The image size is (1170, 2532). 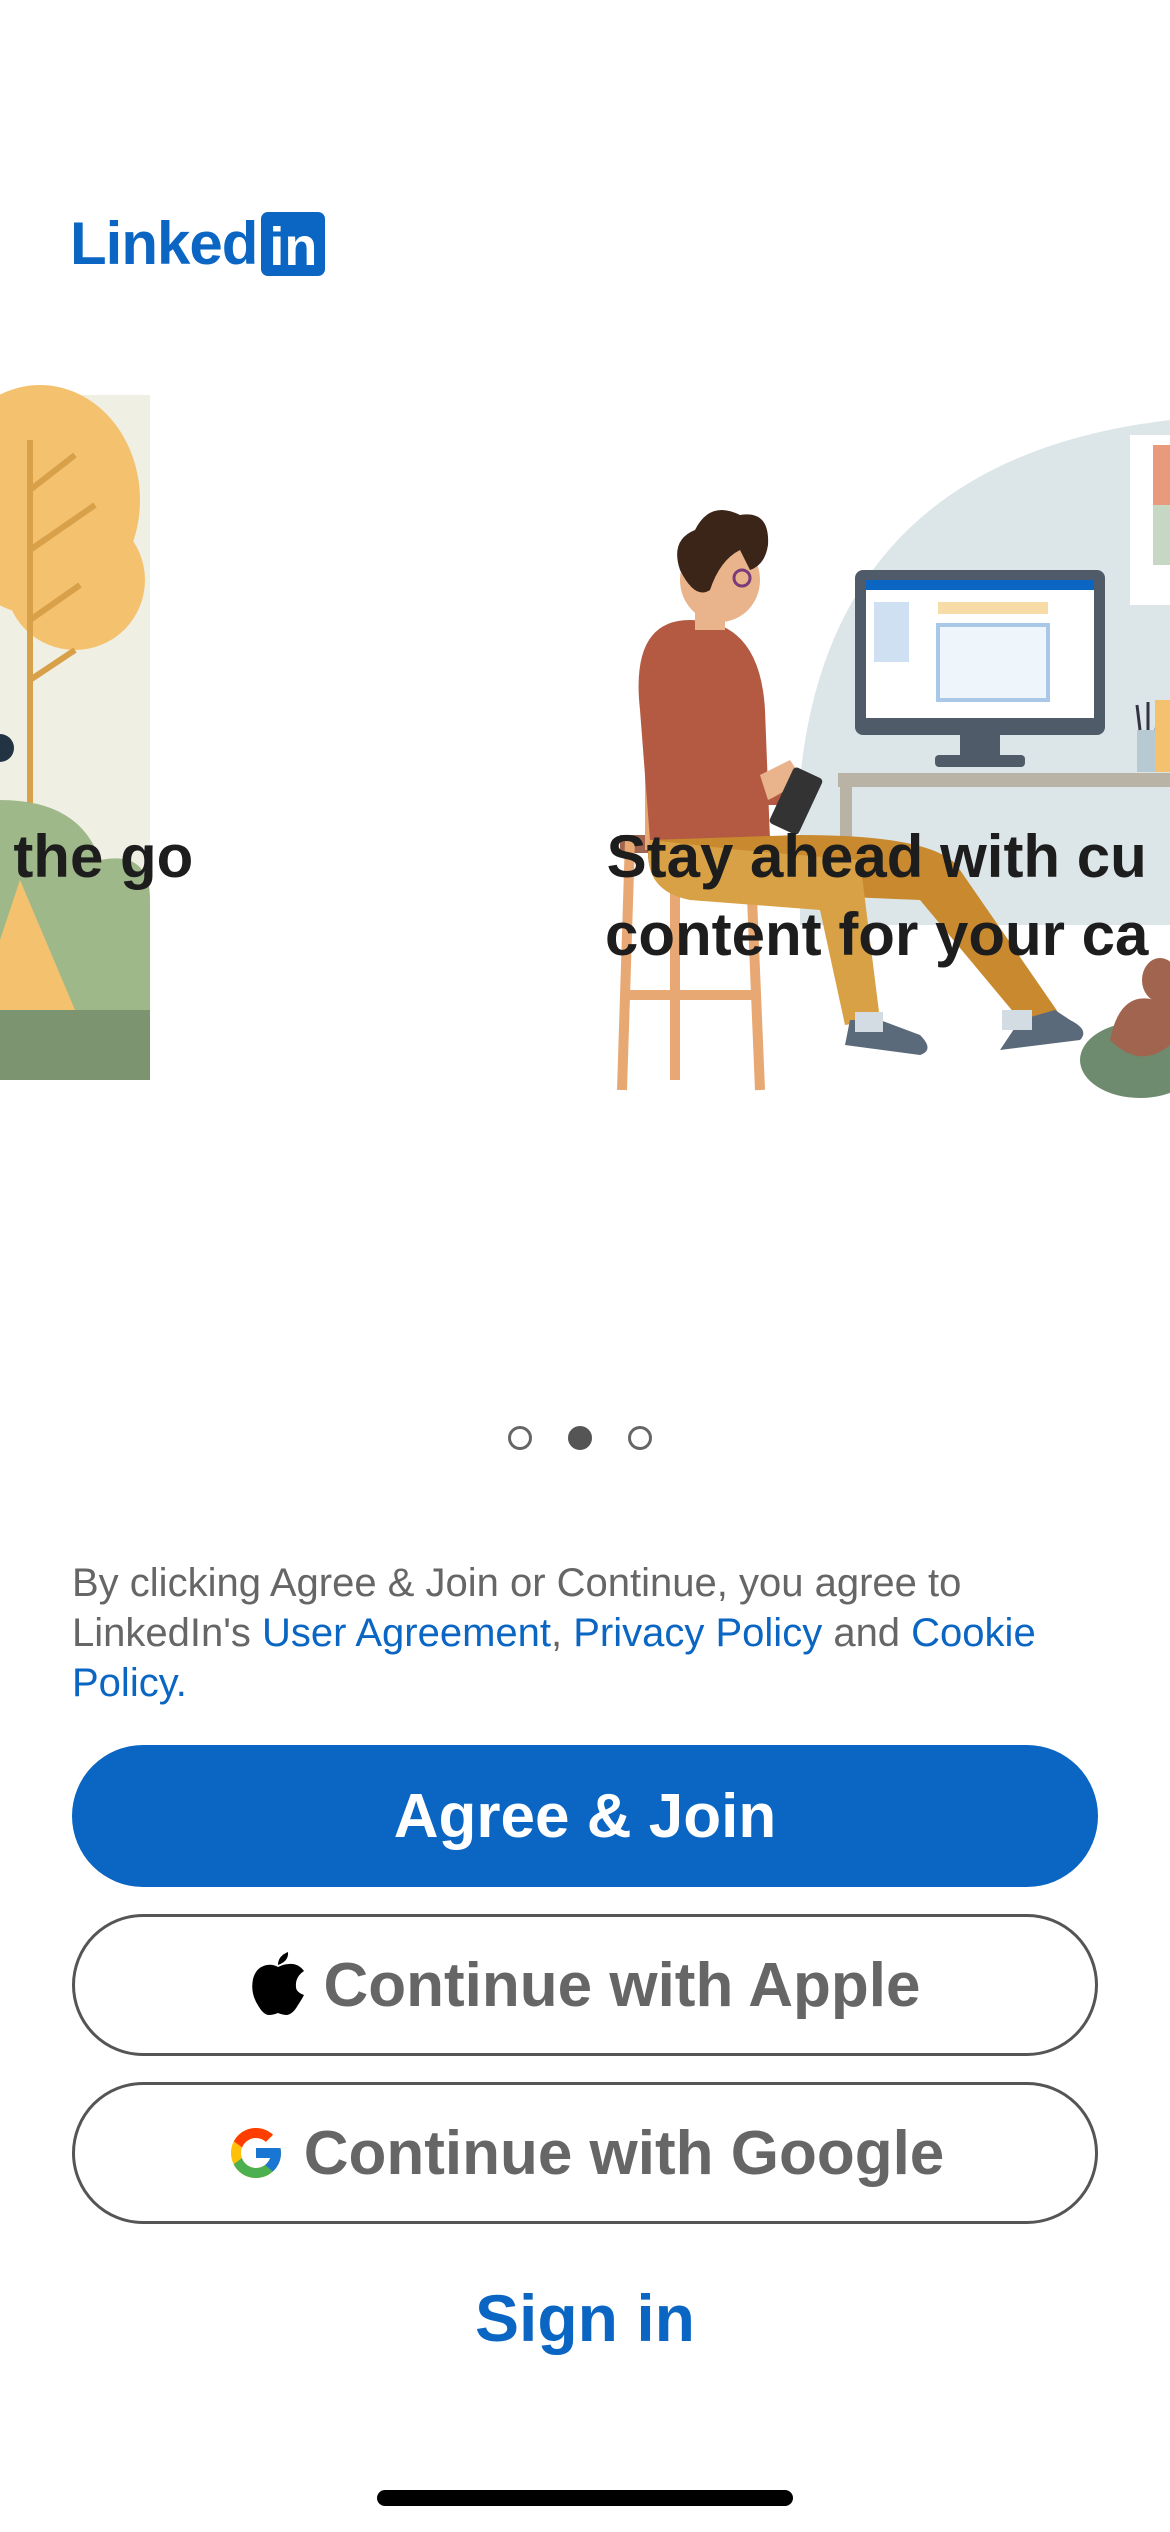 I want to click on continue-with-apple-button: Continue with Apple, so click(x=585, y=1985).